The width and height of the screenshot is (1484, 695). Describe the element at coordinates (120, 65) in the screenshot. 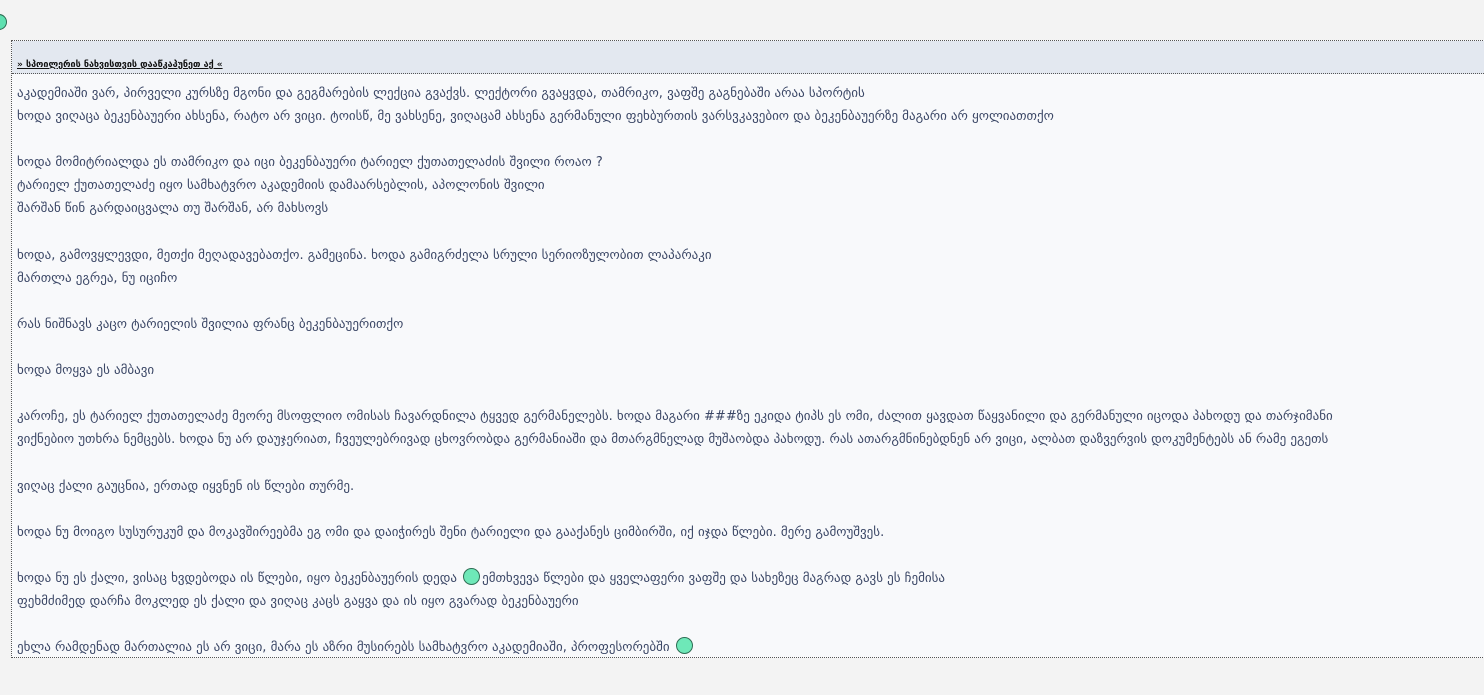

I see `spoiler-toggle-link: » სპოილერის ნახვისთვის დააწკაპუნეთ აქ «` at that location.